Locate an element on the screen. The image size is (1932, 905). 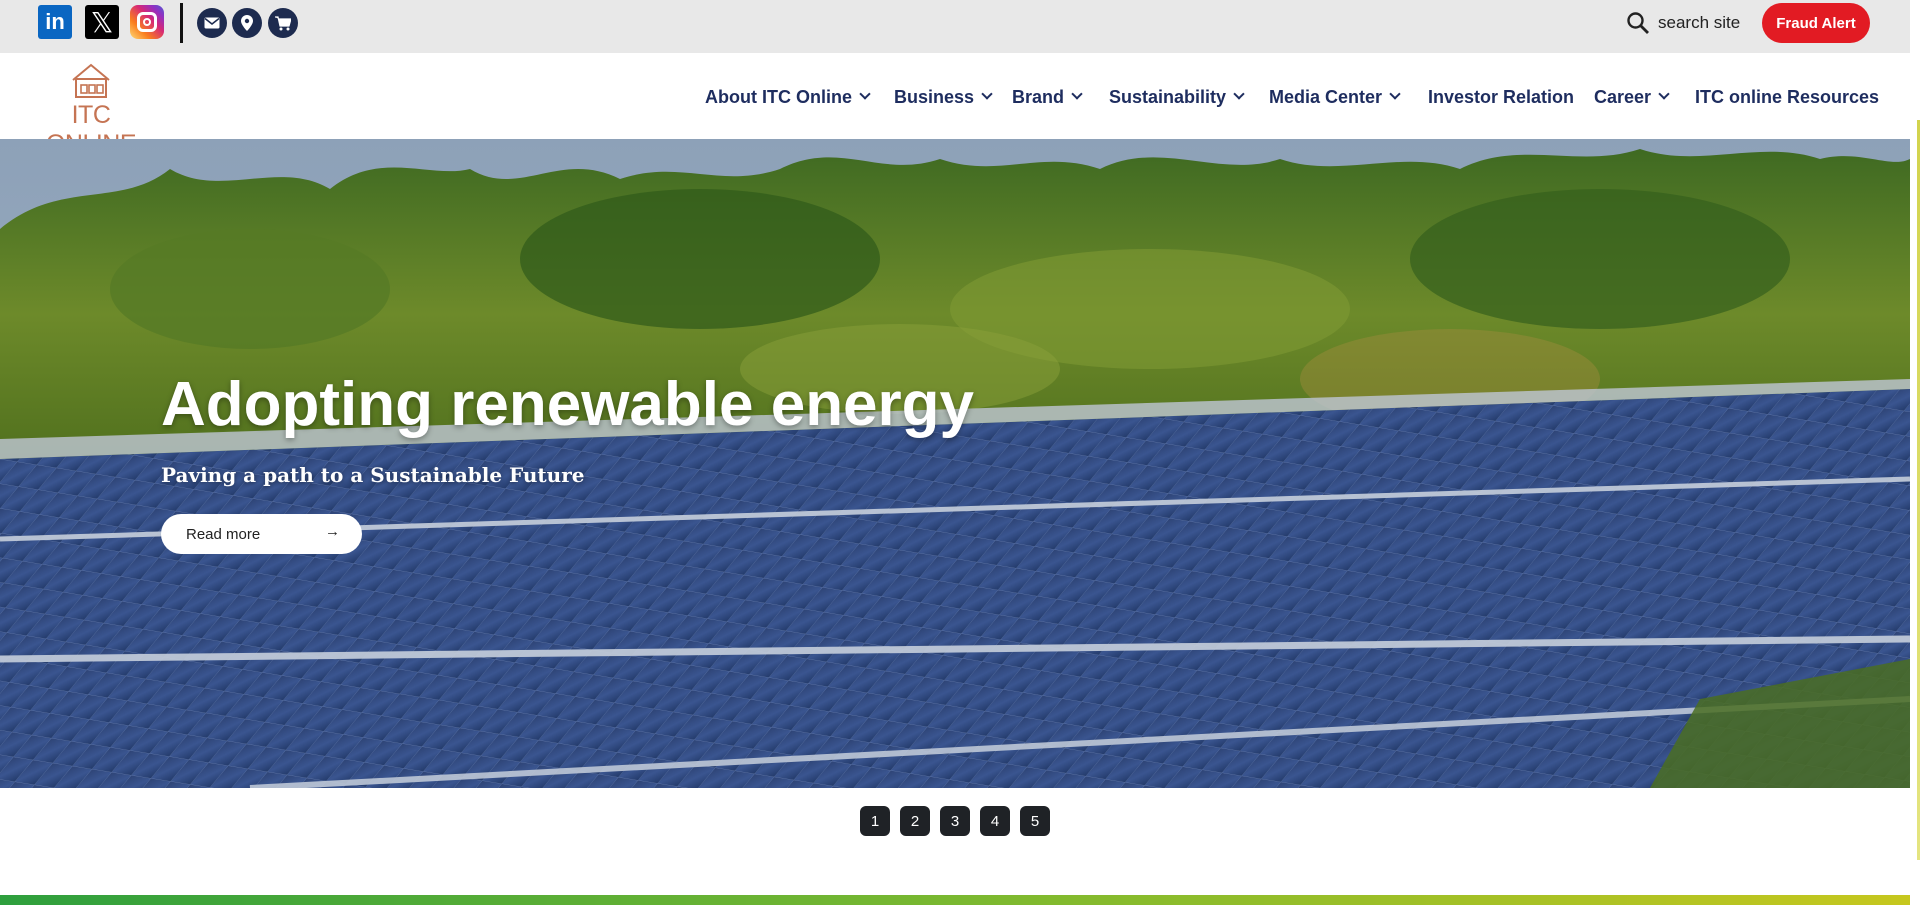
search-site: search site is located at coordinates (1683, 23).